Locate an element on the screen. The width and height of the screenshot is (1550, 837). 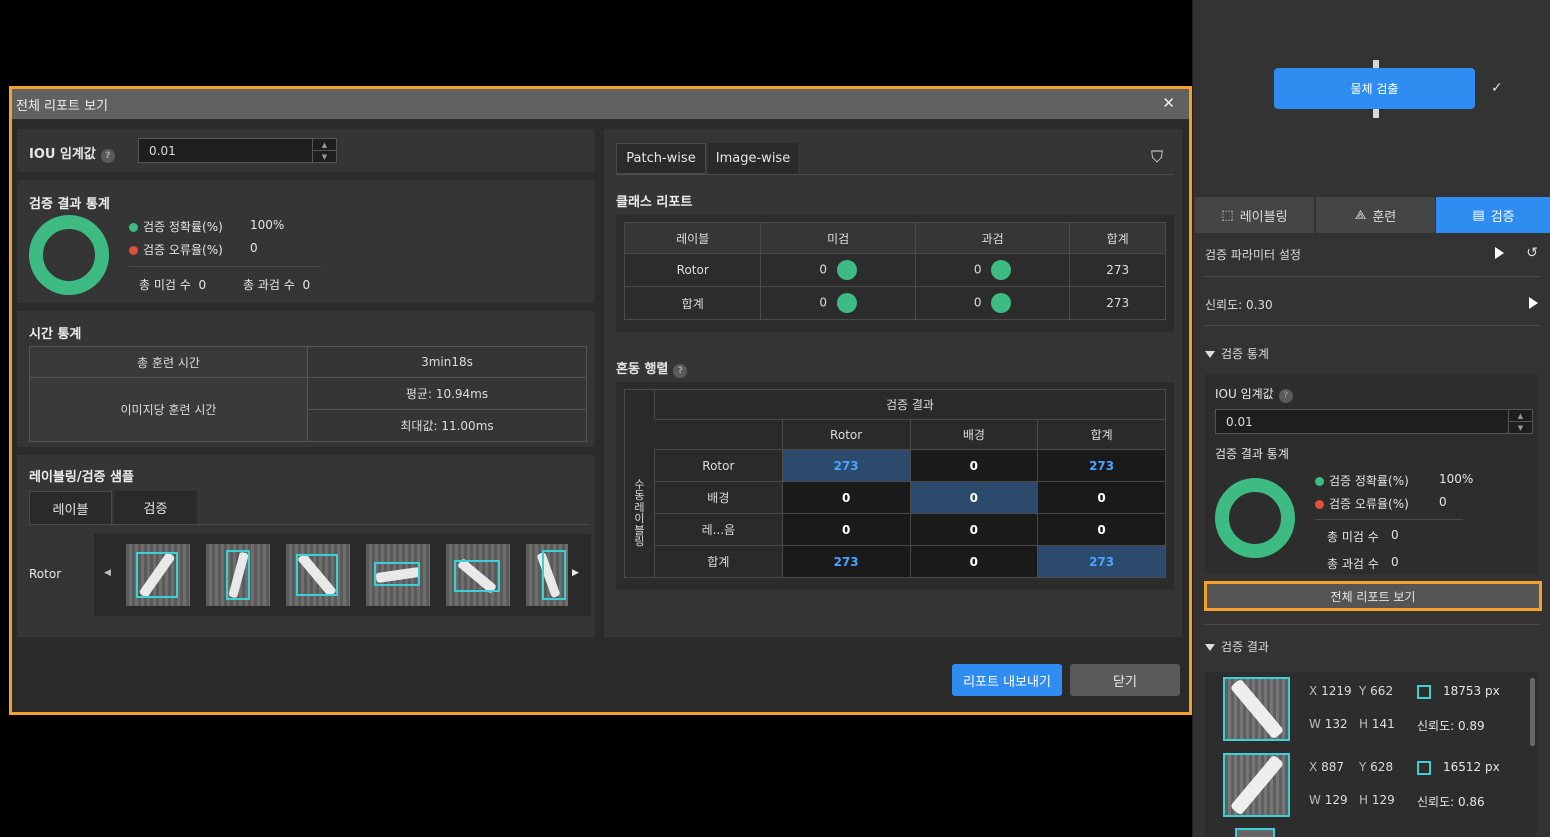
full-report-button: 전체 리포트 보기 is located at coordinates (1373, 596).